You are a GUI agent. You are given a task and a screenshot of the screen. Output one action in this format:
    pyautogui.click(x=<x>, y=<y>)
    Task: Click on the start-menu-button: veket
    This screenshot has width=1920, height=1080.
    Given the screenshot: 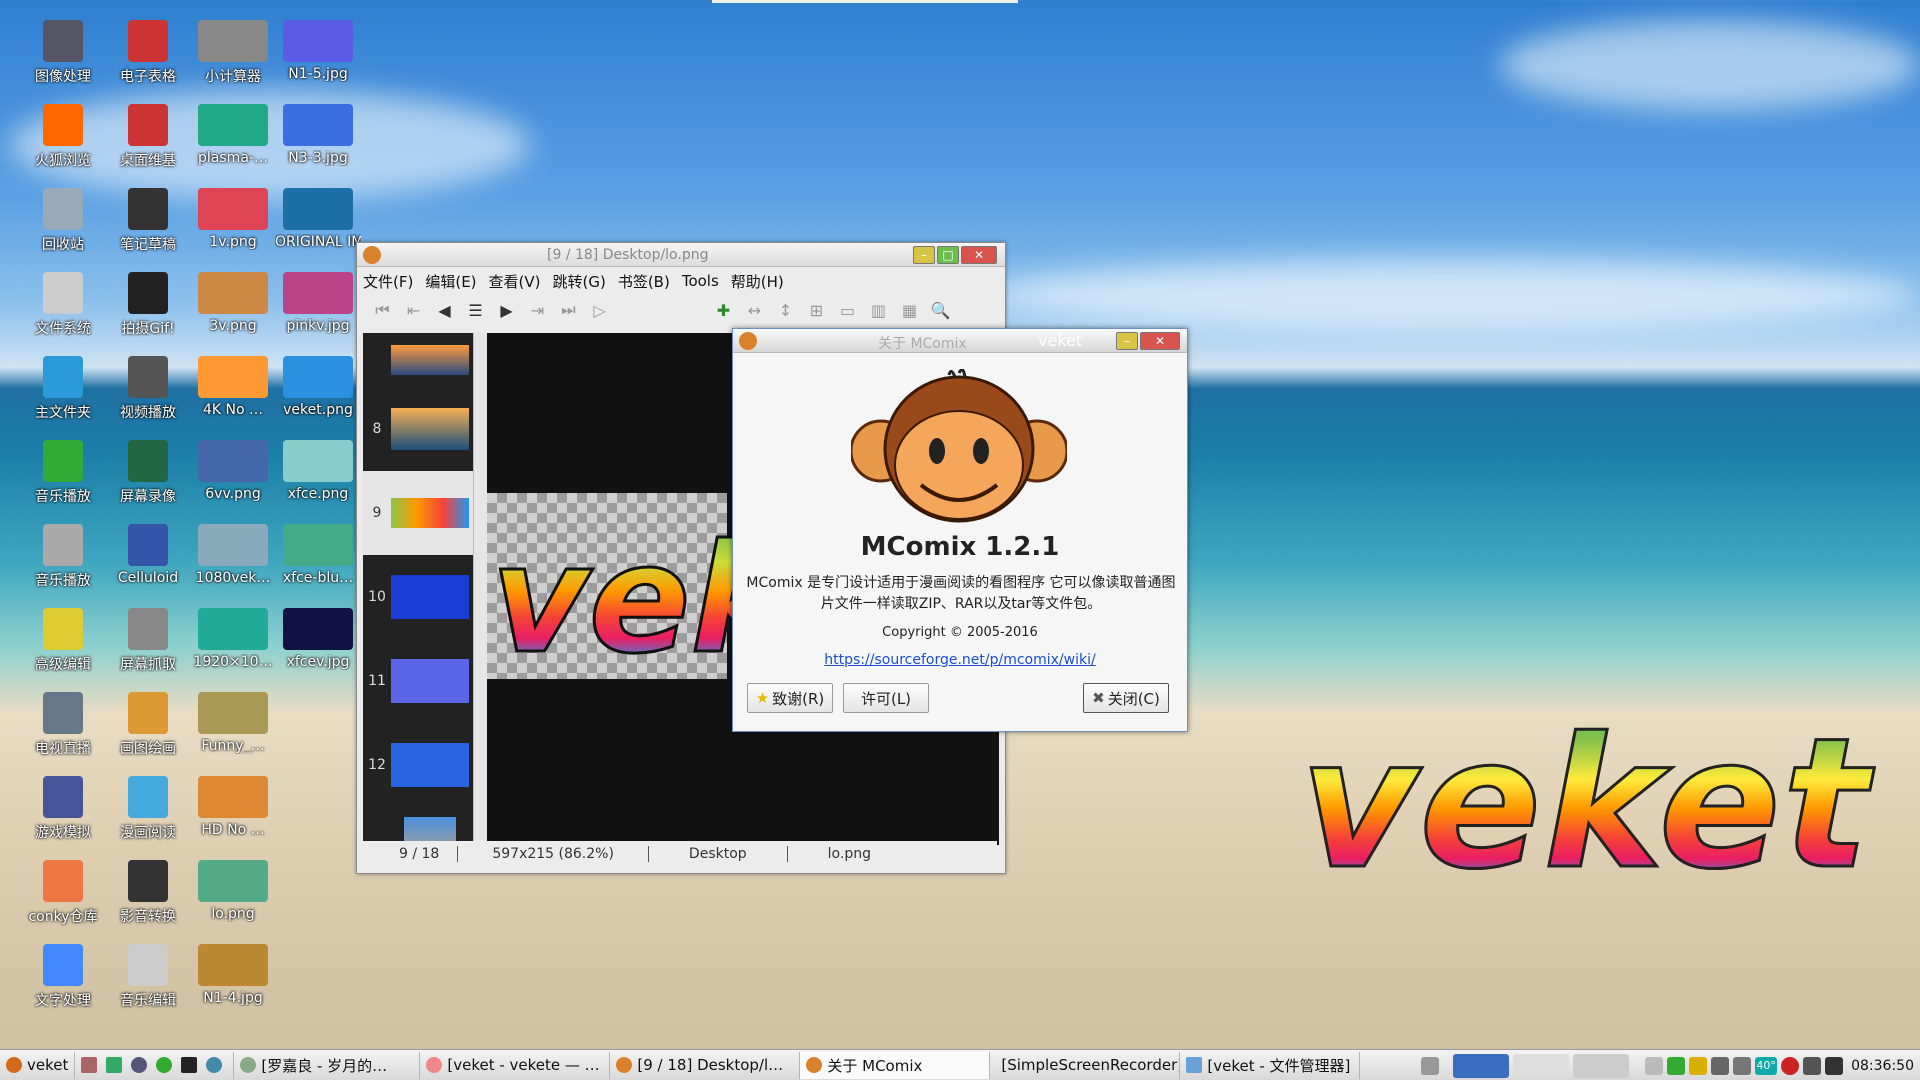 What is the action you would take?
    pyautogui.click(x=38, y=1065)
    